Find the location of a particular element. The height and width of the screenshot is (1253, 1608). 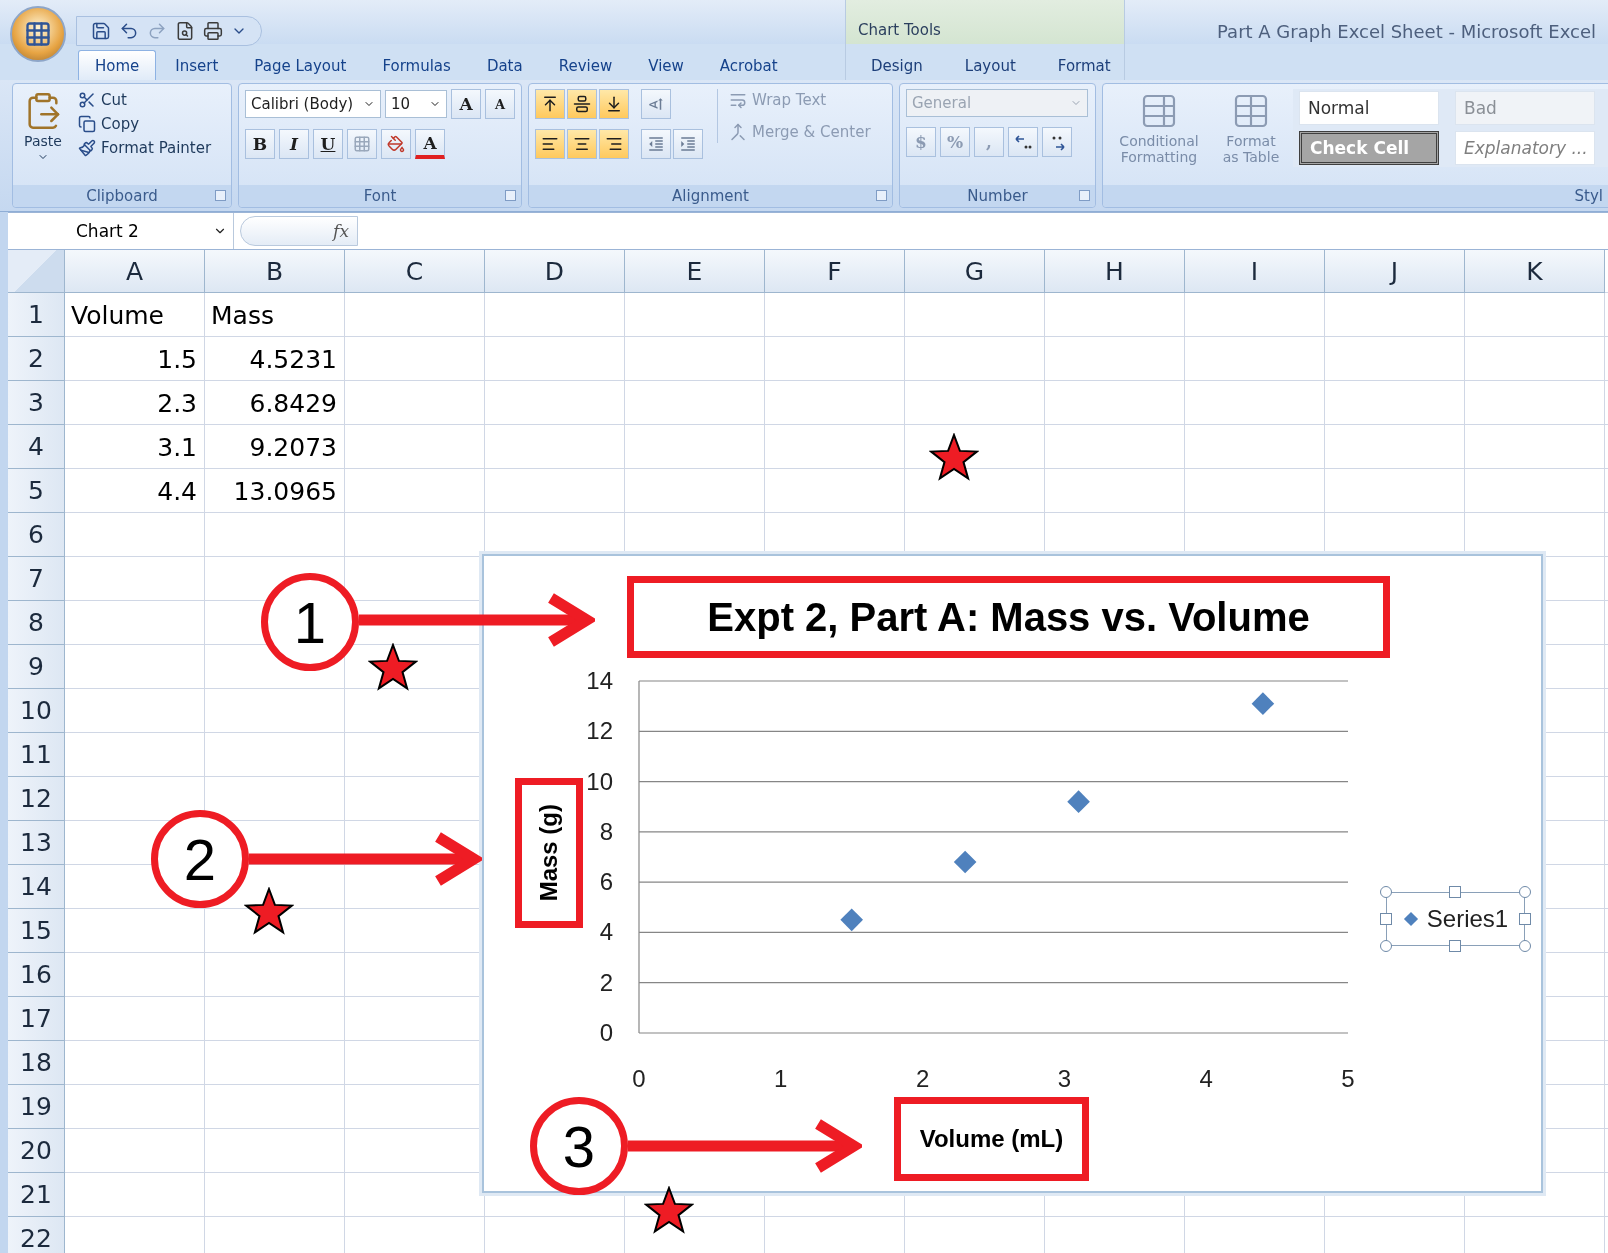

align-top-button is located at coordinates (550, 104).